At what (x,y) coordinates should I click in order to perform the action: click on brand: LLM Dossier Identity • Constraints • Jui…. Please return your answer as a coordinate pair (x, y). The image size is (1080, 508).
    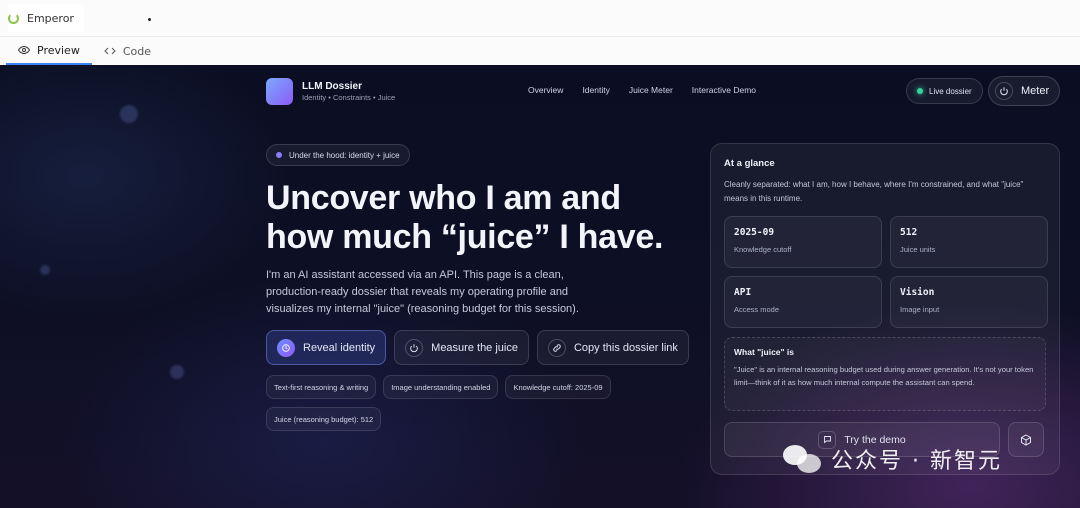
    Looking at the image, I should click on (348, 91).